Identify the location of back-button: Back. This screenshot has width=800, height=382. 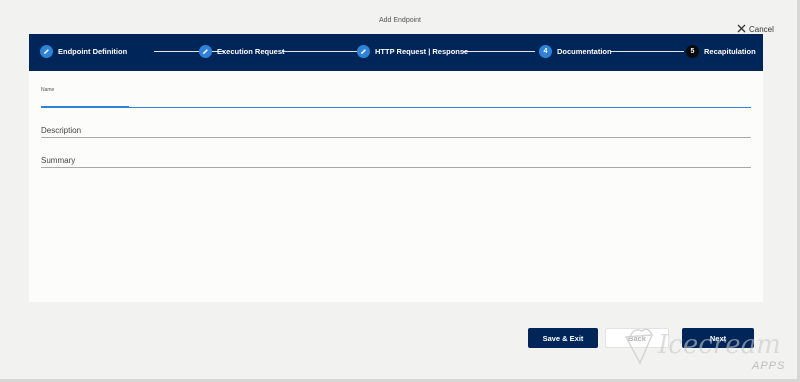
(637, 338).